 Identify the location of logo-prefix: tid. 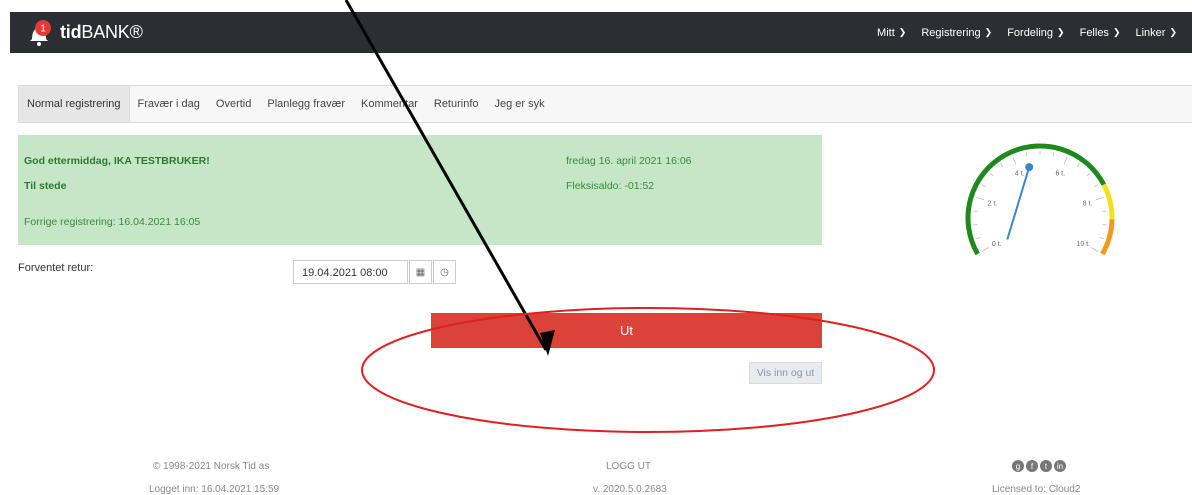
(70, 32).